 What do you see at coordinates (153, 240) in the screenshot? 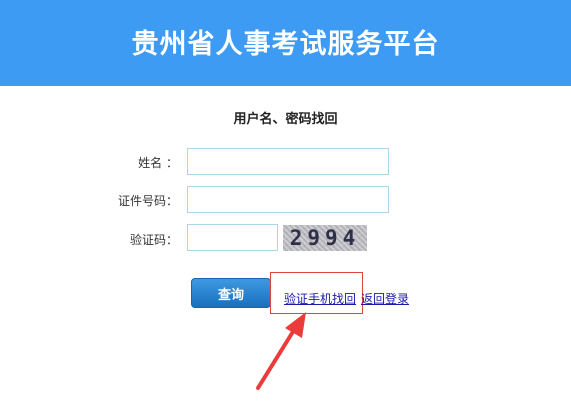
I see `captcha-label: 验证码：` at bounding box center [153, 240].